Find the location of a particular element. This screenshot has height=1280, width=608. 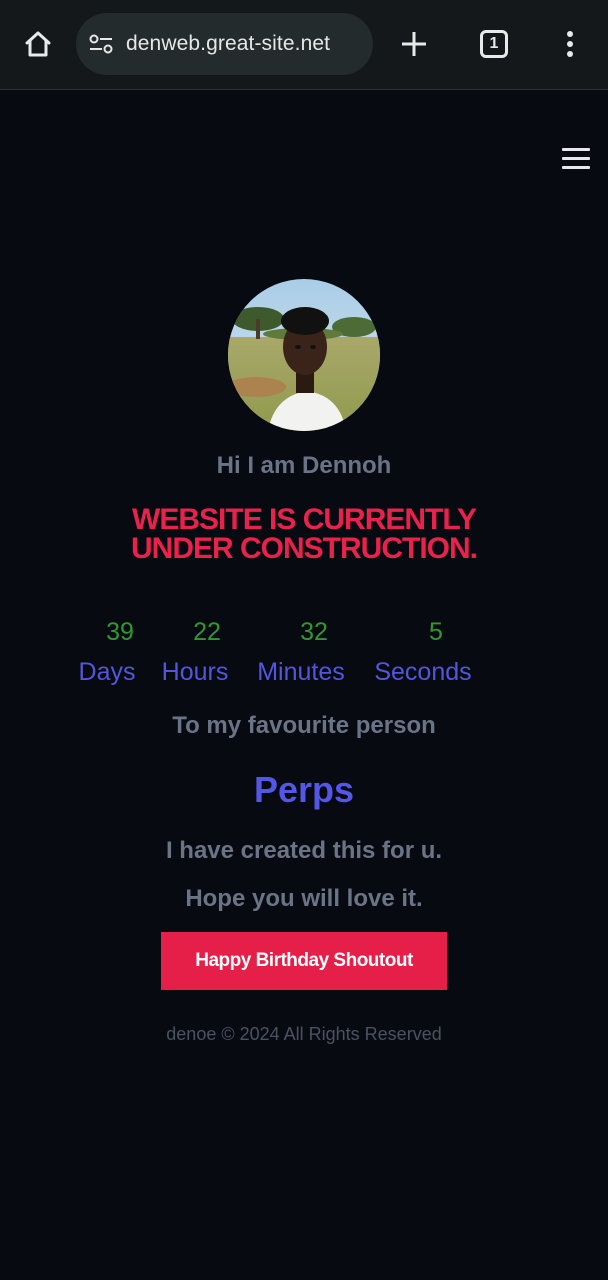

address-bar: denweb.great-site.net is located at coordinates (224, 44).